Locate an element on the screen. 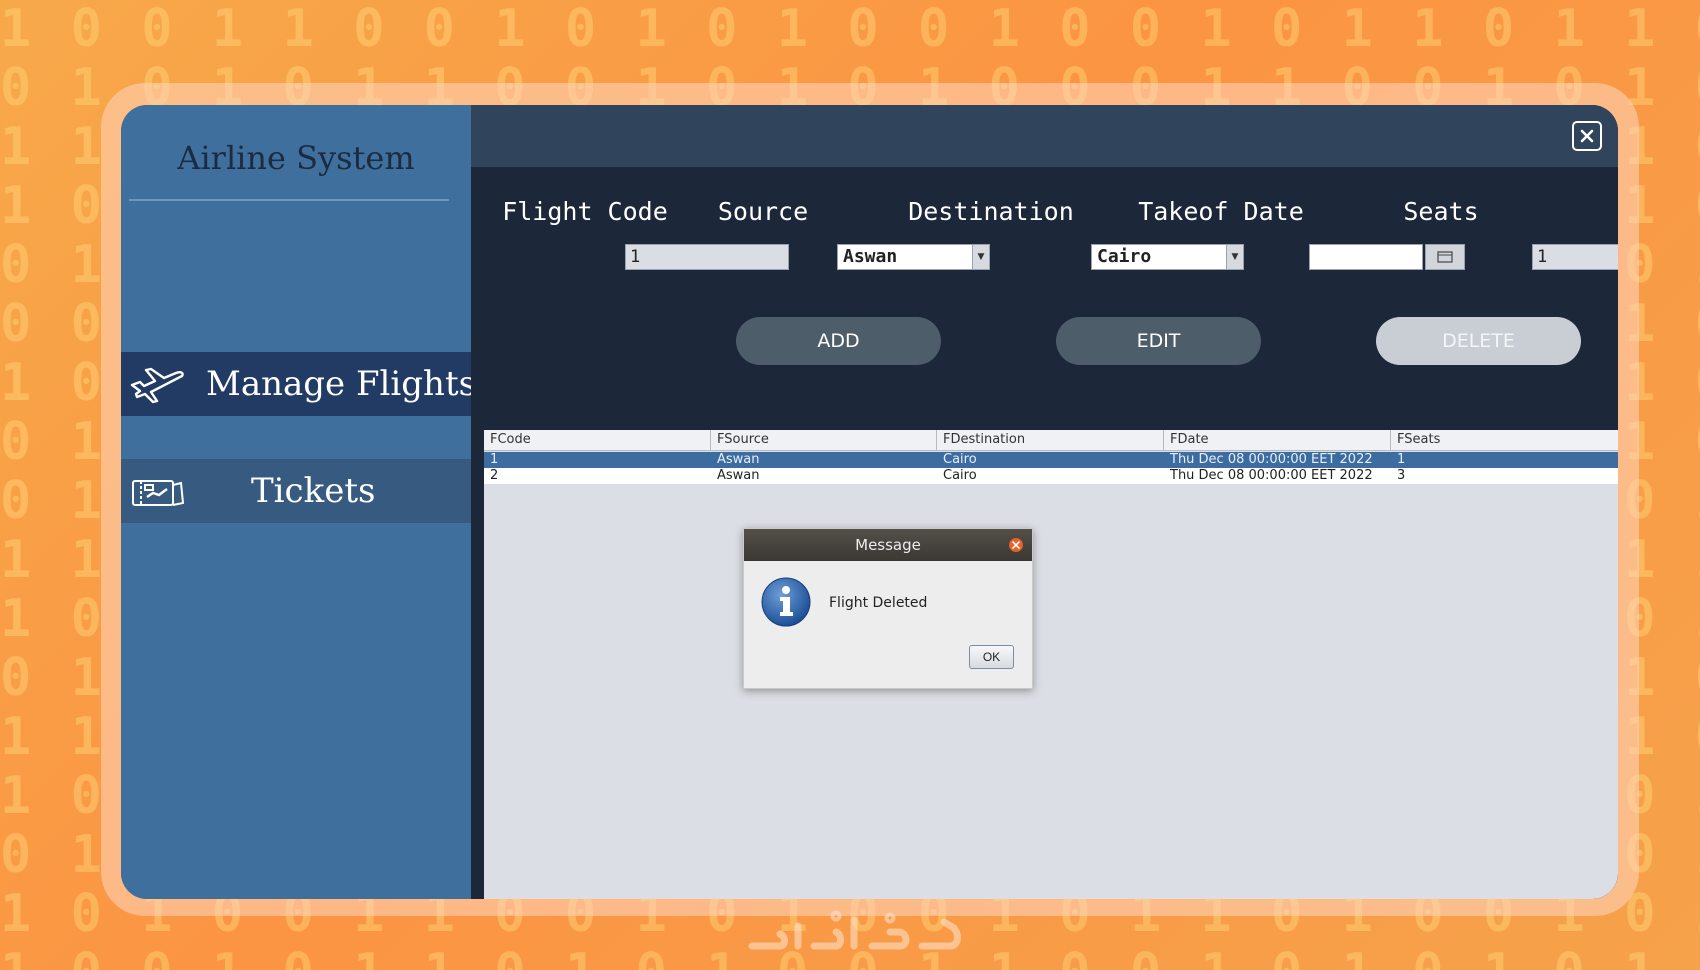 This screenshot has width=1700, height=970. dialog-close-button is located at coordinates (1016, 545).